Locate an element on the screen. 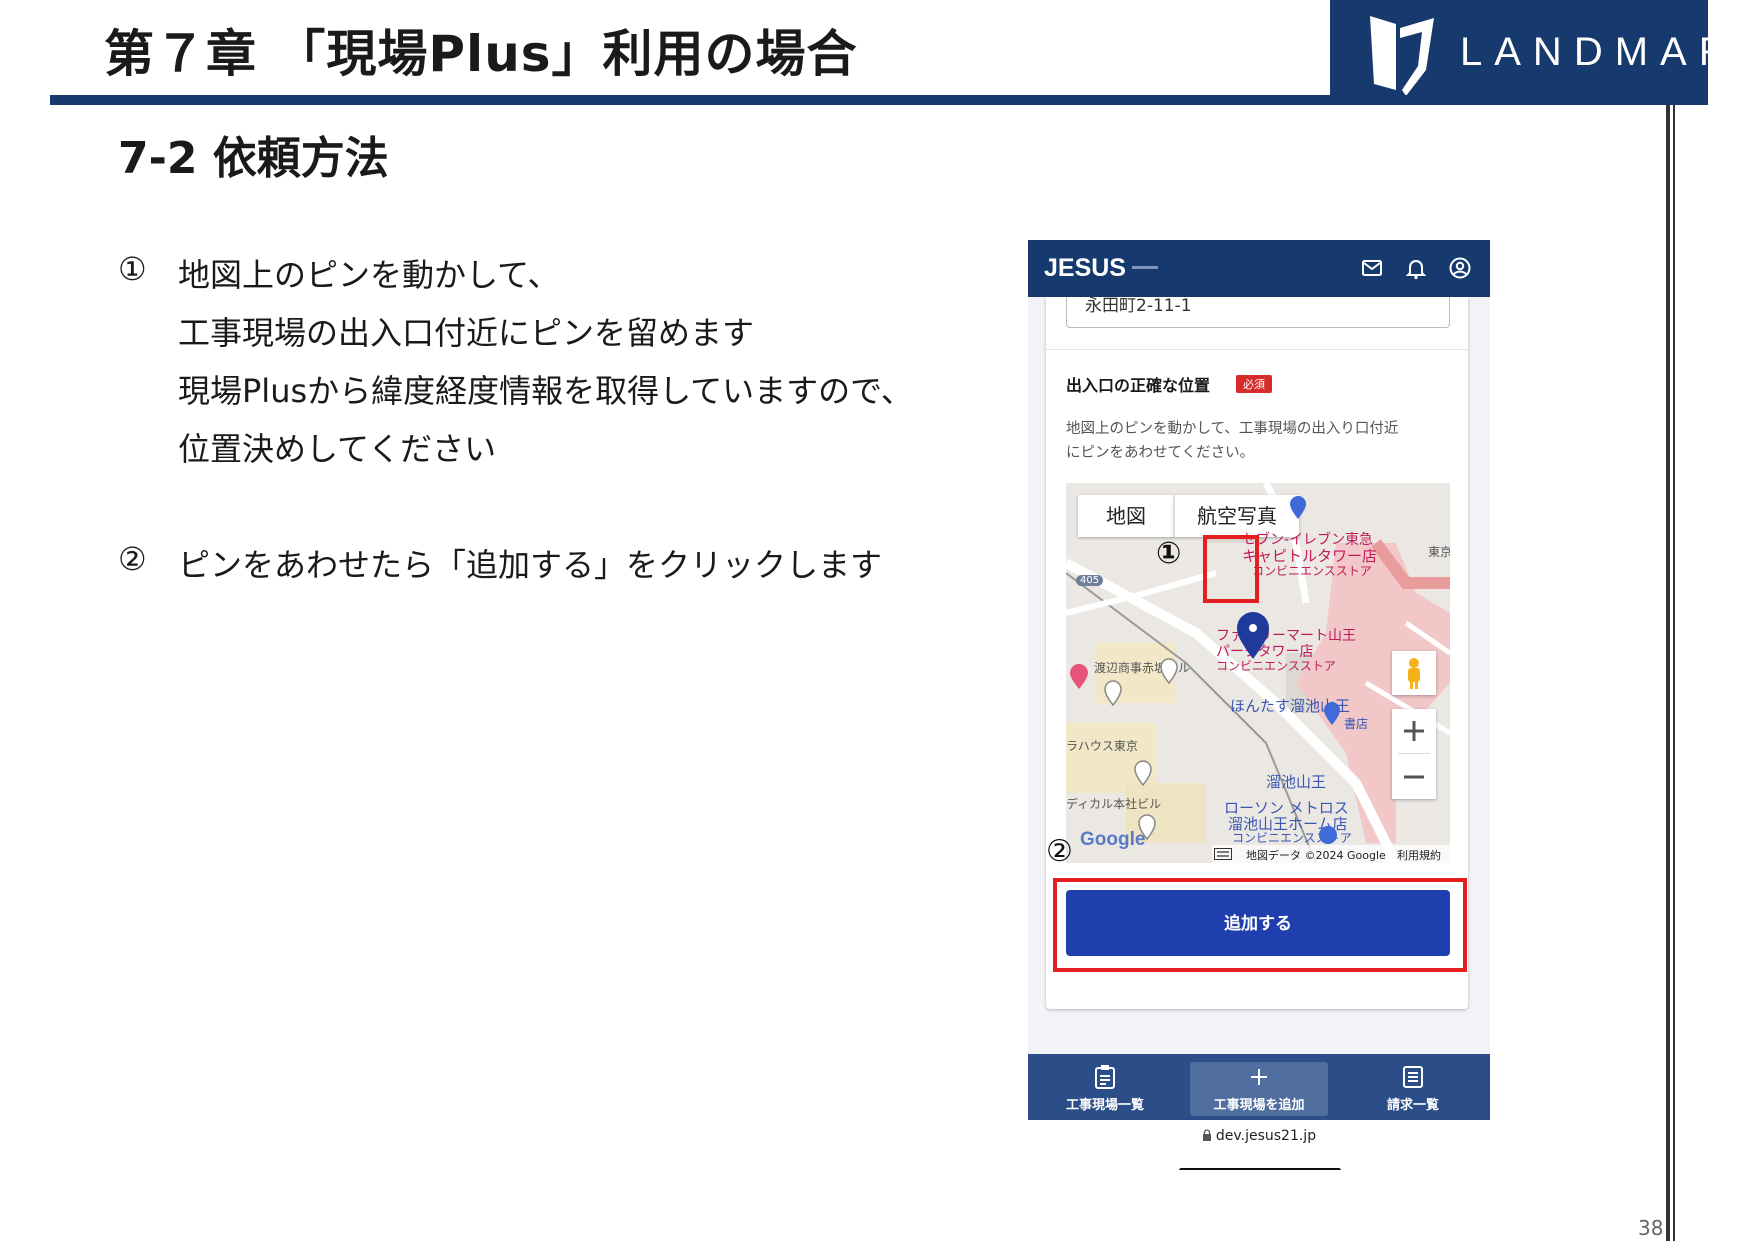 The height and width of the screenshot is (1241, 1755). map-type-map: 地図 is located at coordinates (1126, 516).